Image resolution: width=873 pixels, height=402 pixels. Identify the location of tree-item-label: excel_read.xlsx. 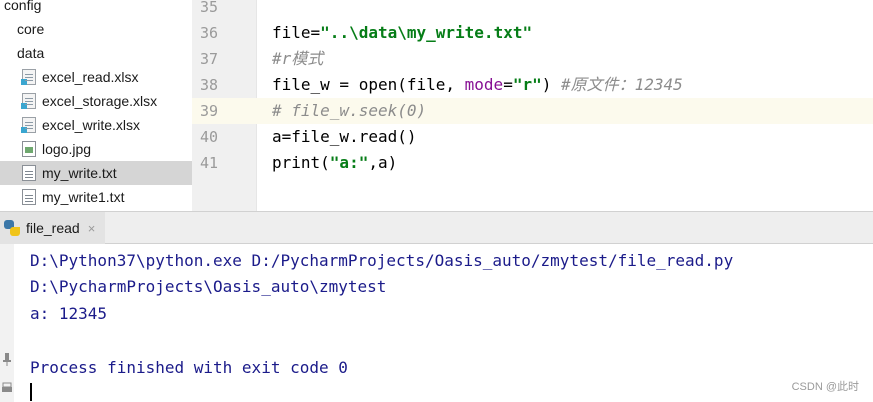
(90, 77).